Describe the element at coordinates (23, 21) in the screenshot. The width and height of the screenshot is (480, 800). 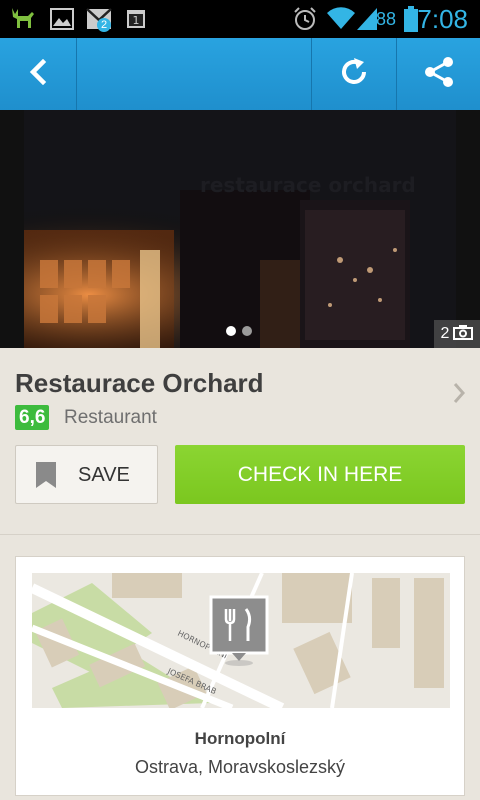
I see `deer-app-icon` at that location.